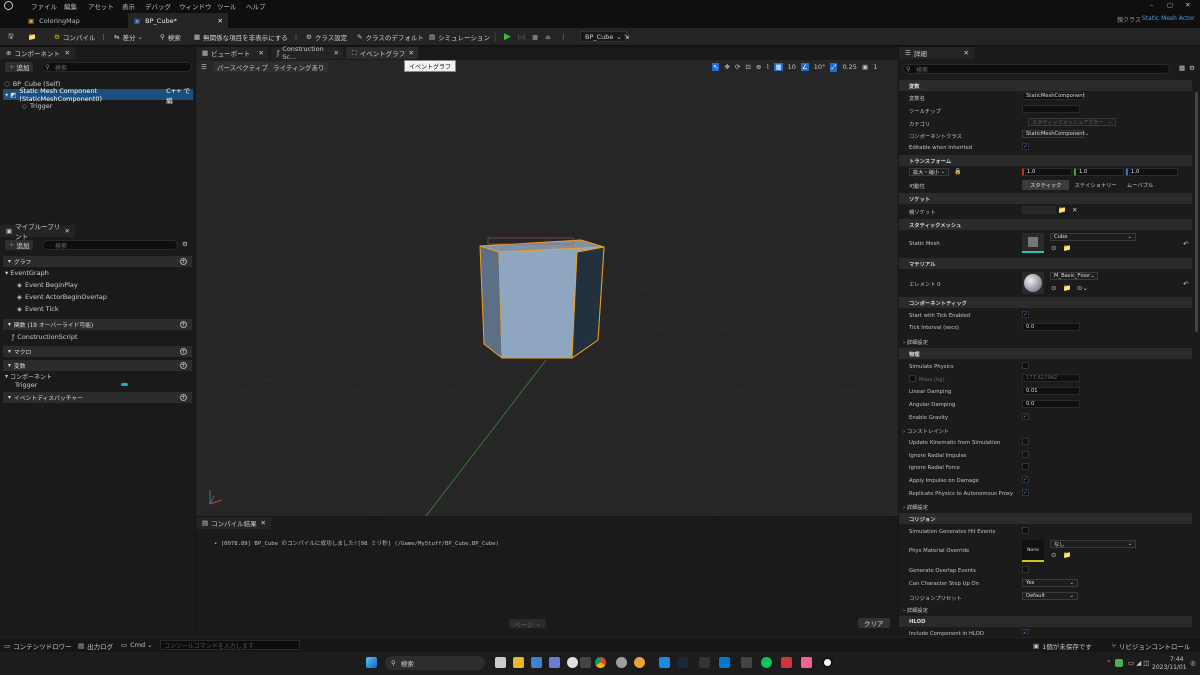 The image size is (1200, 675). What do you see at coordinates (1039, 210) in the screenshot?
I see `parent-socket-field` at bounding box center [1039, 210].